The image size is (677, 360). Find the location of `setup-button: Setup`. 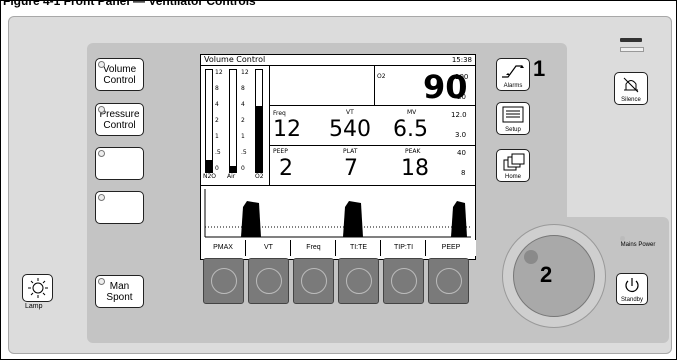

setup-button: Setup is located at coordinates (513, 118).